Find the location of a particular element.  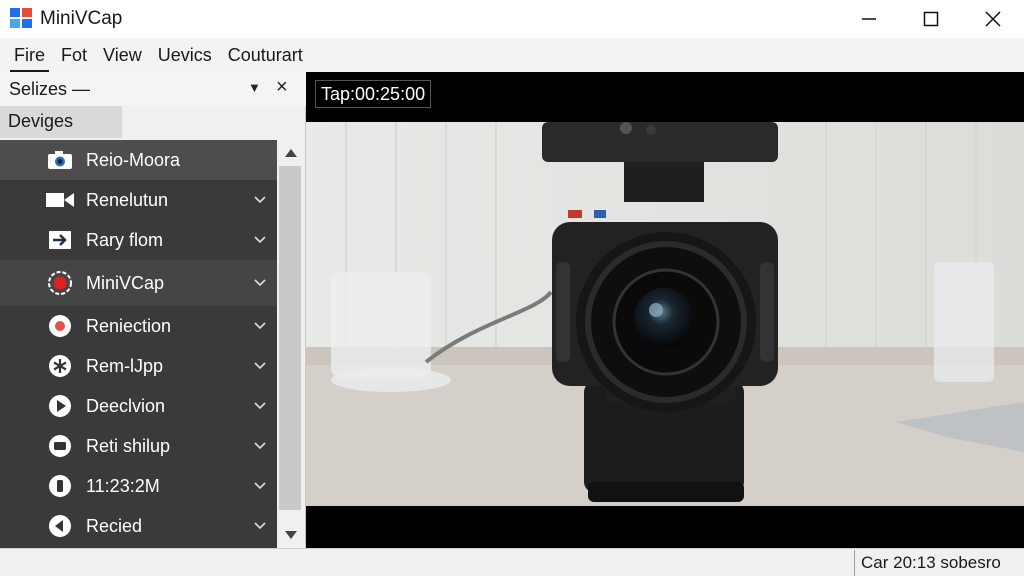

list-item: Renelutun is located at coordinates (138, 200).